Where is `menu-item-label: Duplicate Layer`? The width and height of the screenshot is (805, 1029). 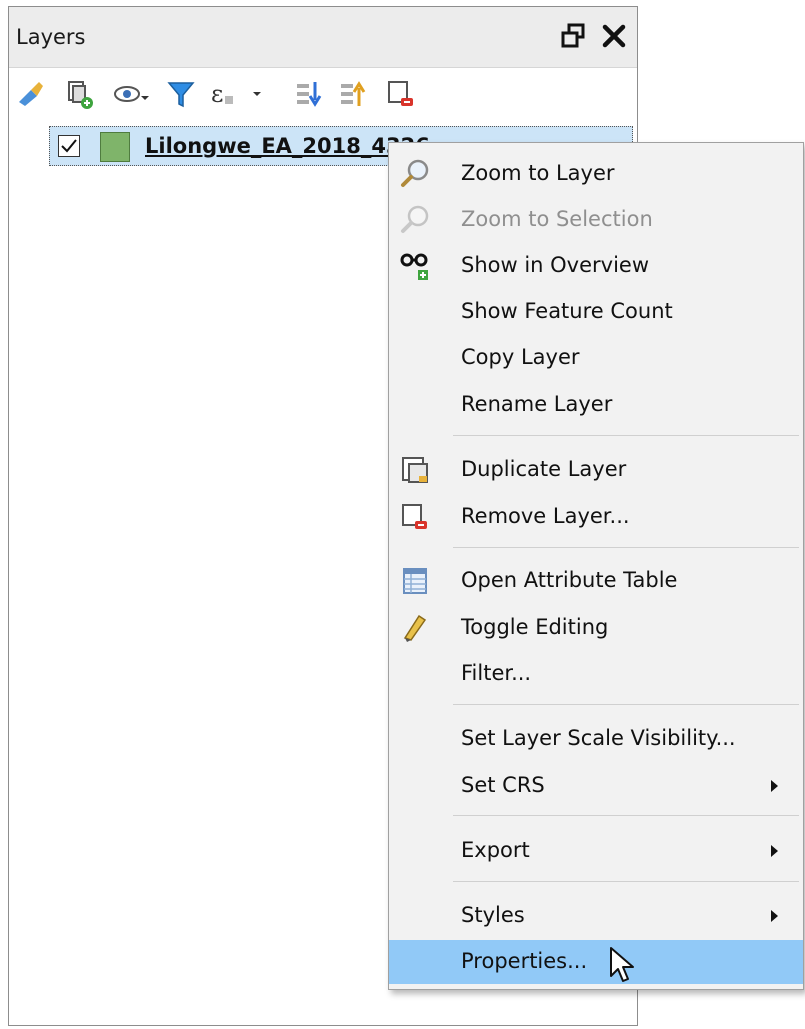
menu-item-label: Duplicate Layer is located at coordinates (544, 469).